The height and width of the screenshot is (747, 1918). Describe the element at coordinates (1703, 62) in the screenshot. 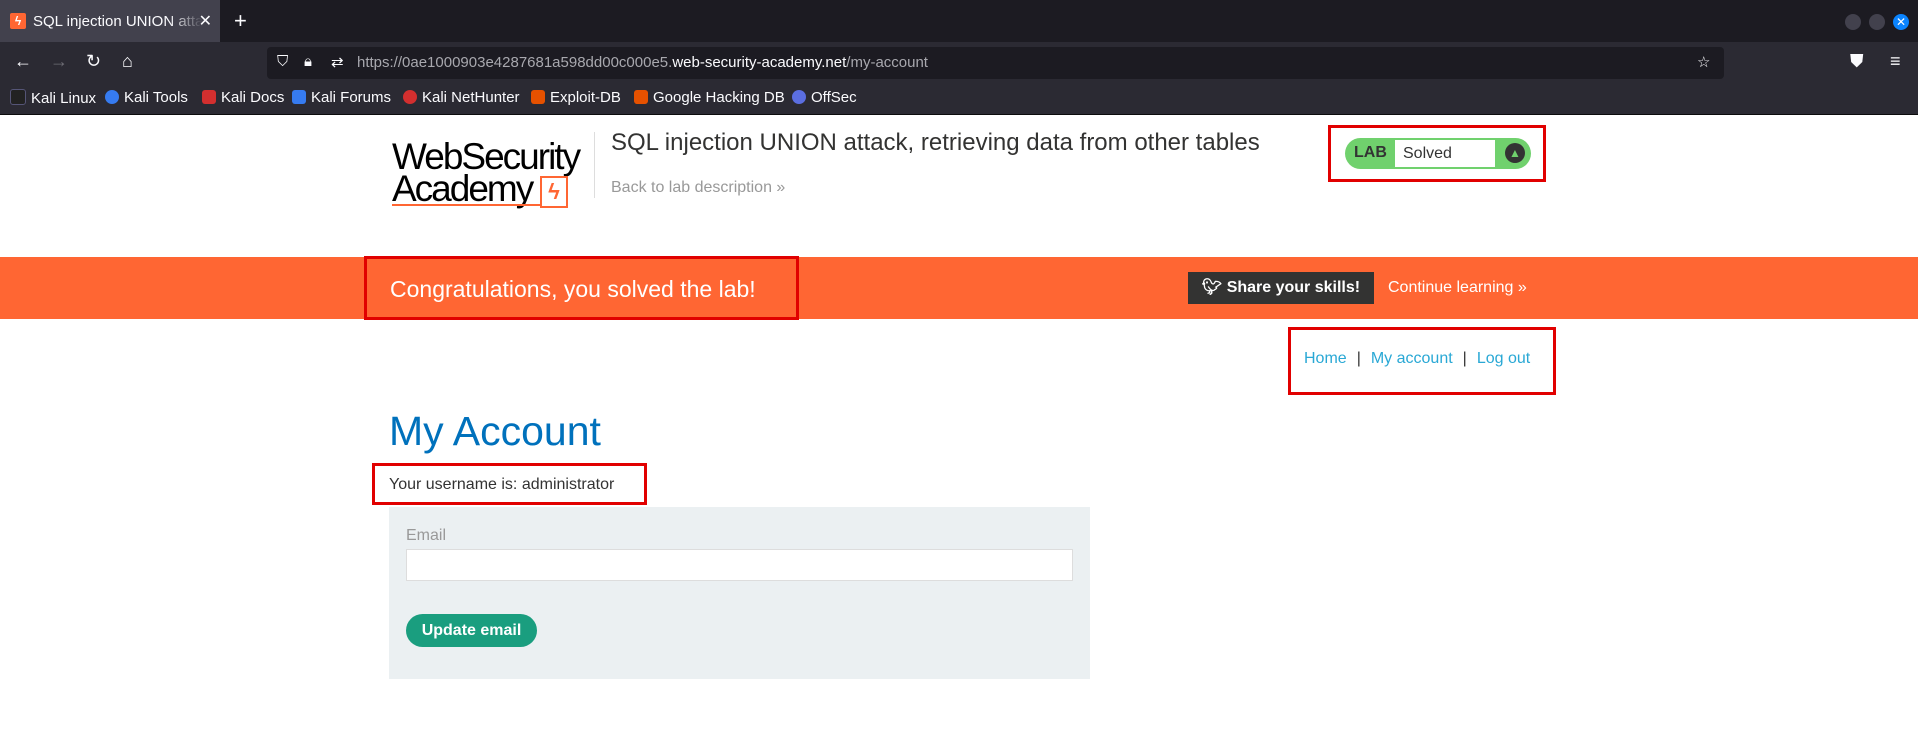

I see `bookmark-star-icon: ☆` at that location.